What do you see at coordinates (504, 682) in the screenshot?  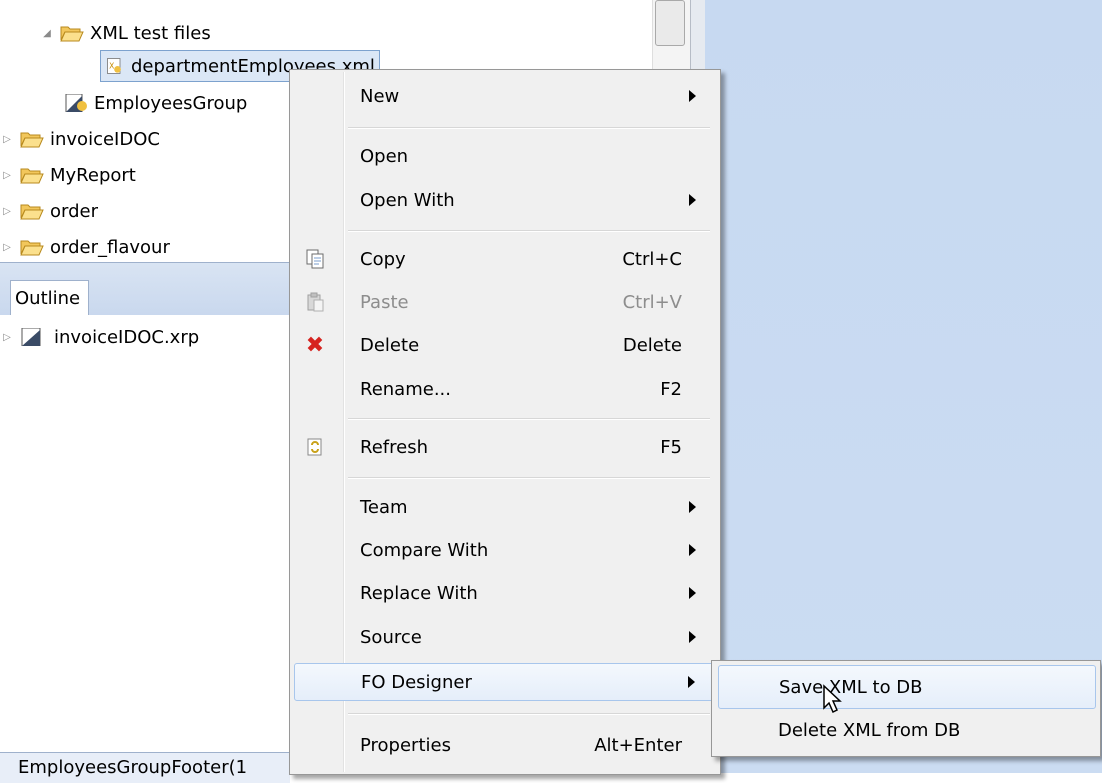 I see `menu-item-fo-designer: FO Designer` at bounding box center [504, 682].